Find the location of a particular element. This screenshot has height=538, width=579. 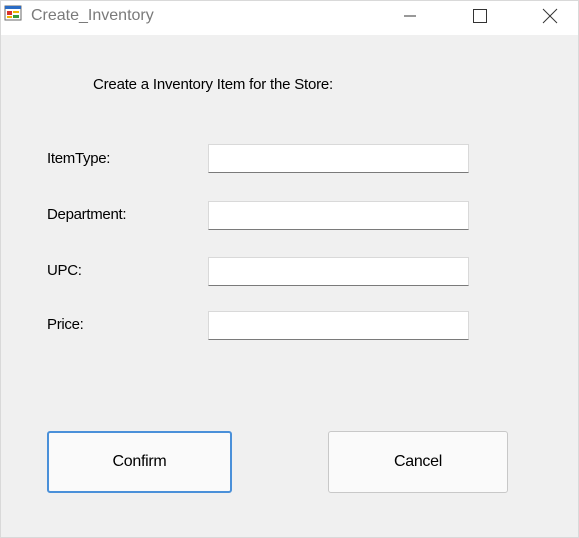

department-input is located at coordinates (338, 215).